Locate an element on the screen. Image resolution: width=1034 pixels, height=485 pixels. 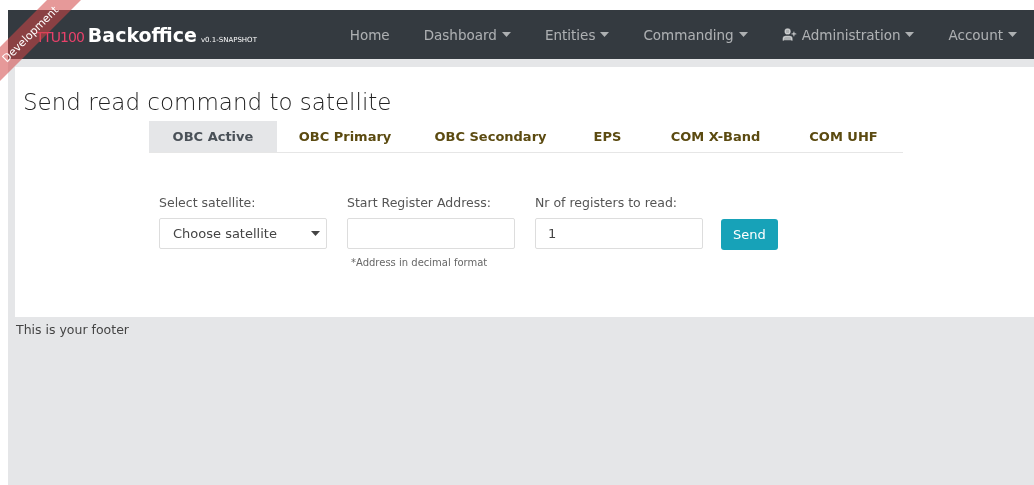
field-label: Nr of registers to read: is located at coordinates (607, 202).